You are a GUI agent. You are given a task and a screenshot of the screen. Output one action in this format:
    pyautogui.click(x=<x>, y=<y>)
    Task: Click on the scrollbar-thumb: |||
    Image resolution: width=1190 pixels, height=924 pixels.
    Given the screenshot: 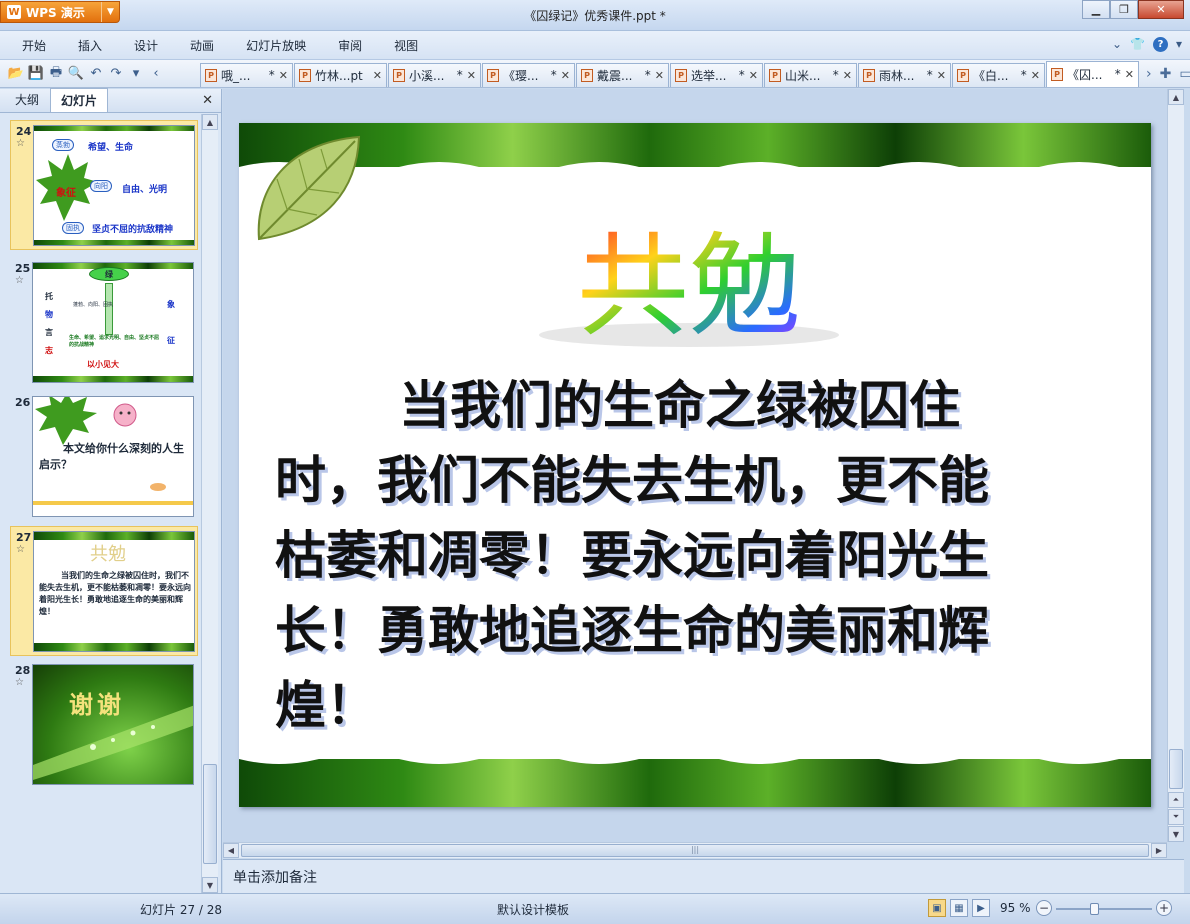 What is the action you would take?
    pyautogui.click(x=695, y=850)
    